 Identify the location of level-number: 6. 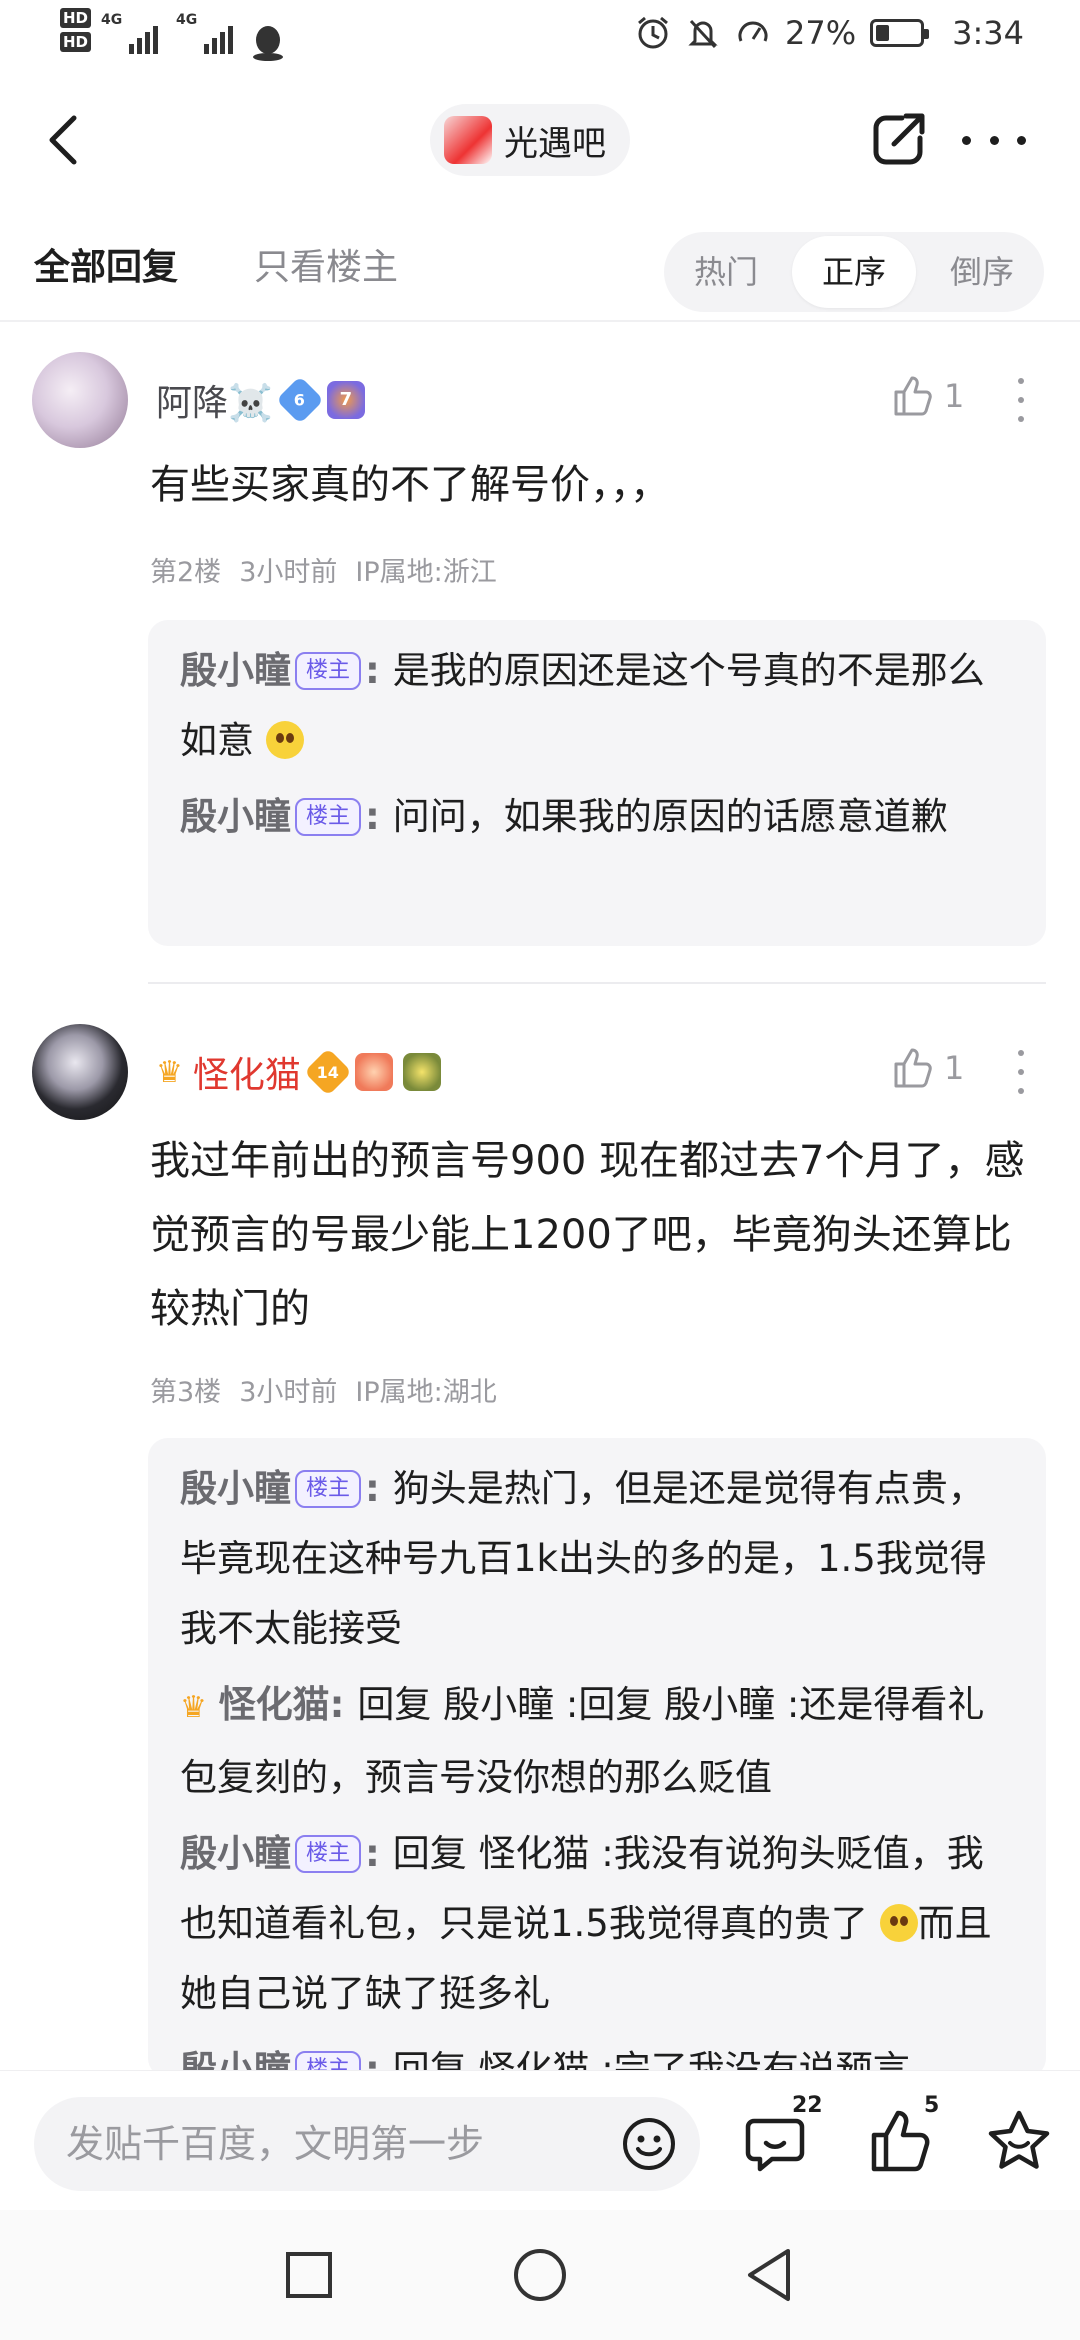
(300, 400).